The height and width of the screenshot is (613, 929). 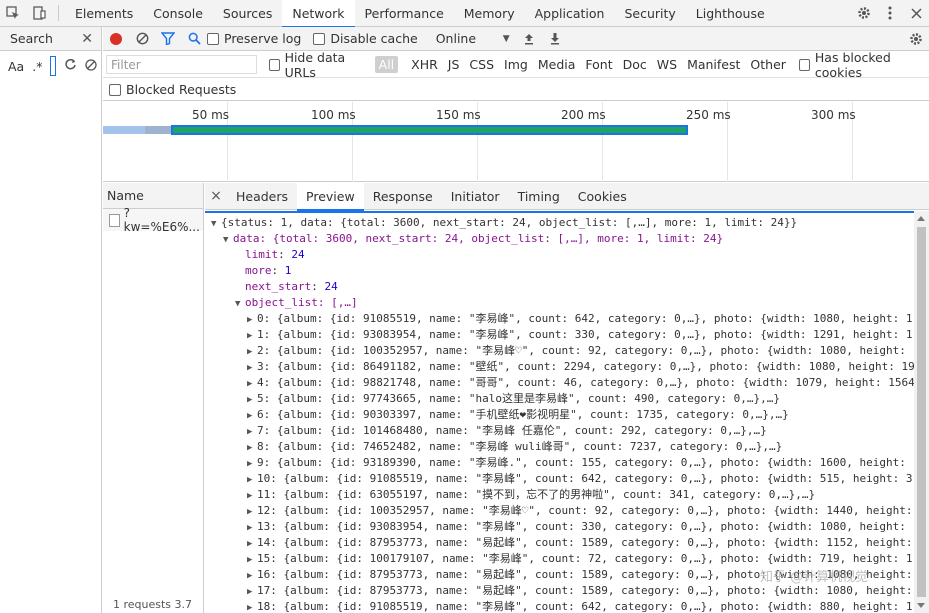 I want to click on tab-sources: Sources, so click(x=247, y=13).